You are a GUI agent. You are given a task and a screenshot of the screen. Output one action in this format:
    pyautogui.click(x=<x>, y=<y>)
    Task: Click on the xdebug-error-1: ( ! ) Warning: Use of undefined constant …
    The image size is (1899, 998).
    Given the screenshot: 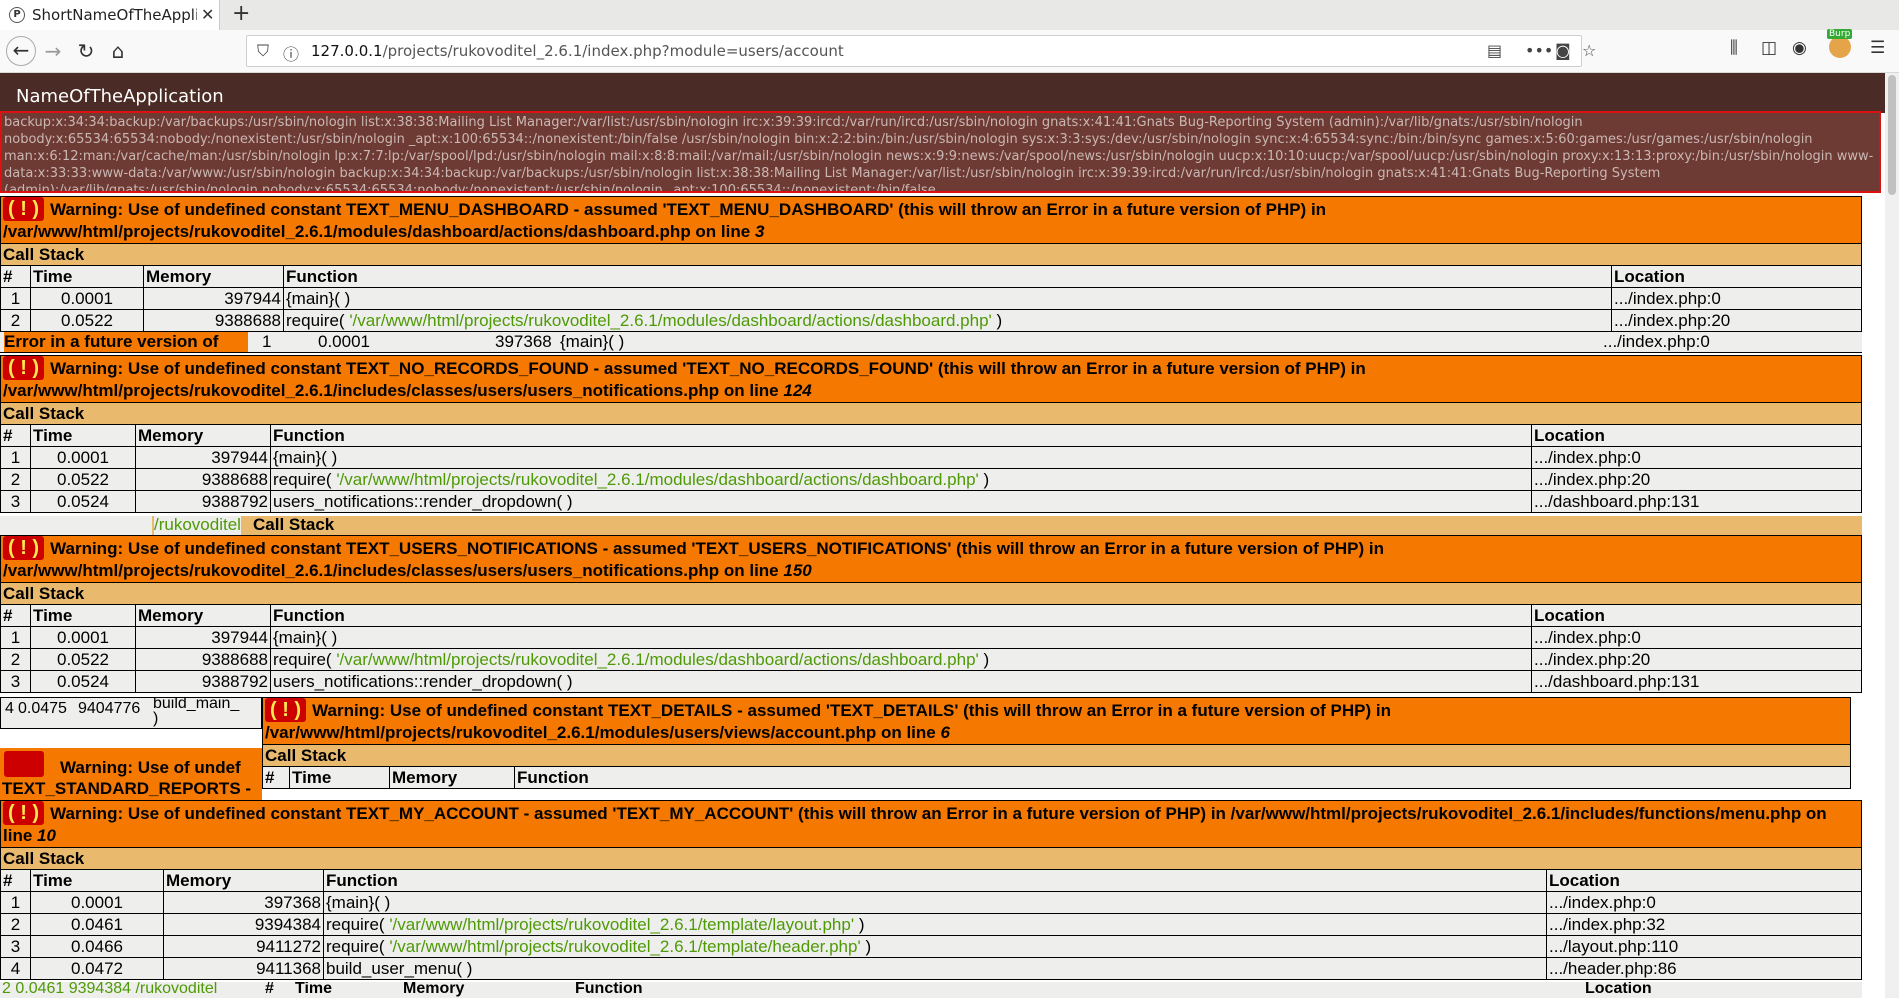 What is the action you would take?
    pyautogui.click(x=931, y=264)
    